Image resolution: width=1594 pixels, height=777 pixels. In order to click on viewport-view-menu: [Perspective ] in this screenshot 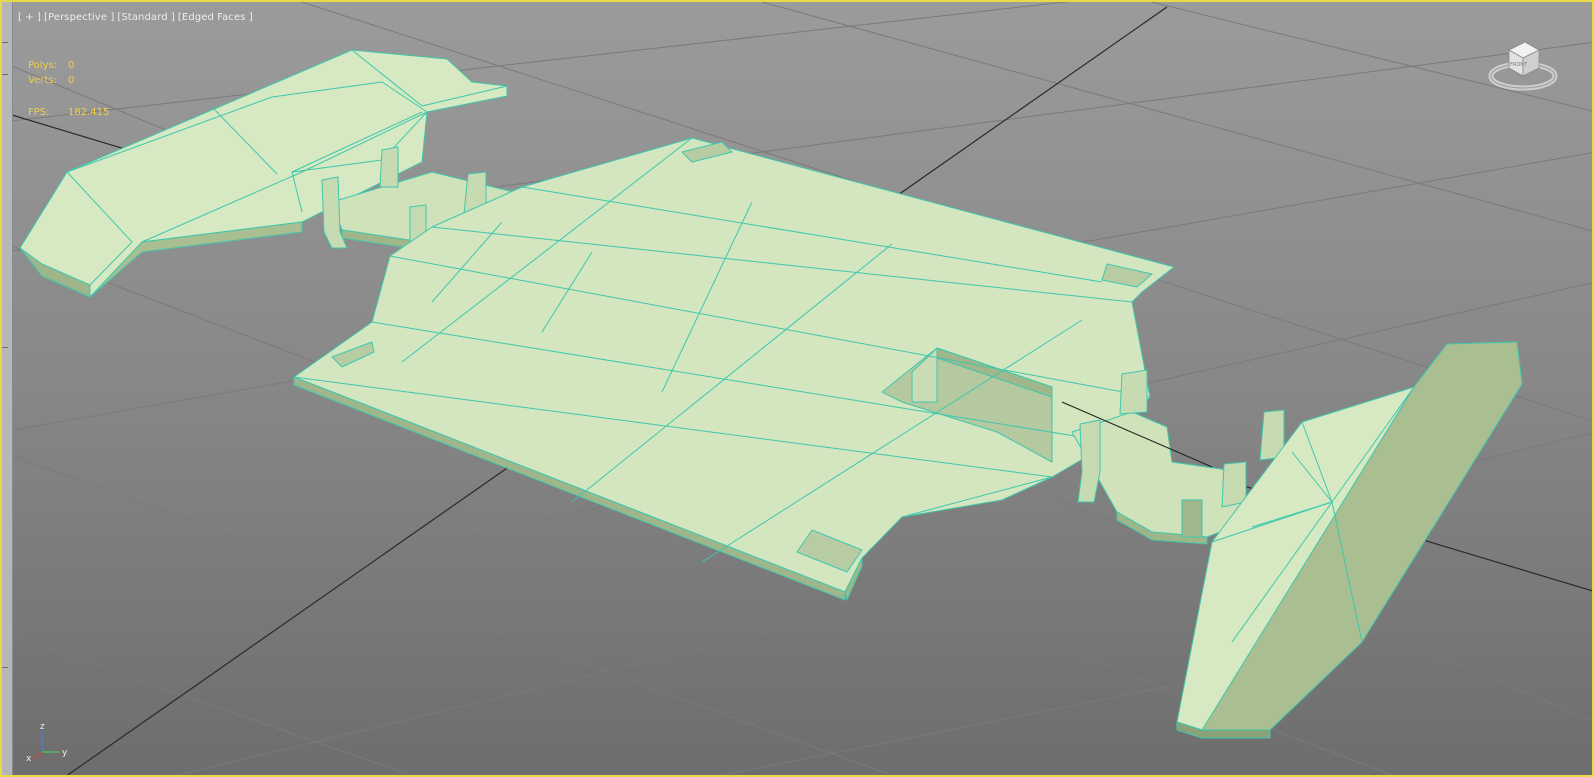, I will do `click(79, 17)`.